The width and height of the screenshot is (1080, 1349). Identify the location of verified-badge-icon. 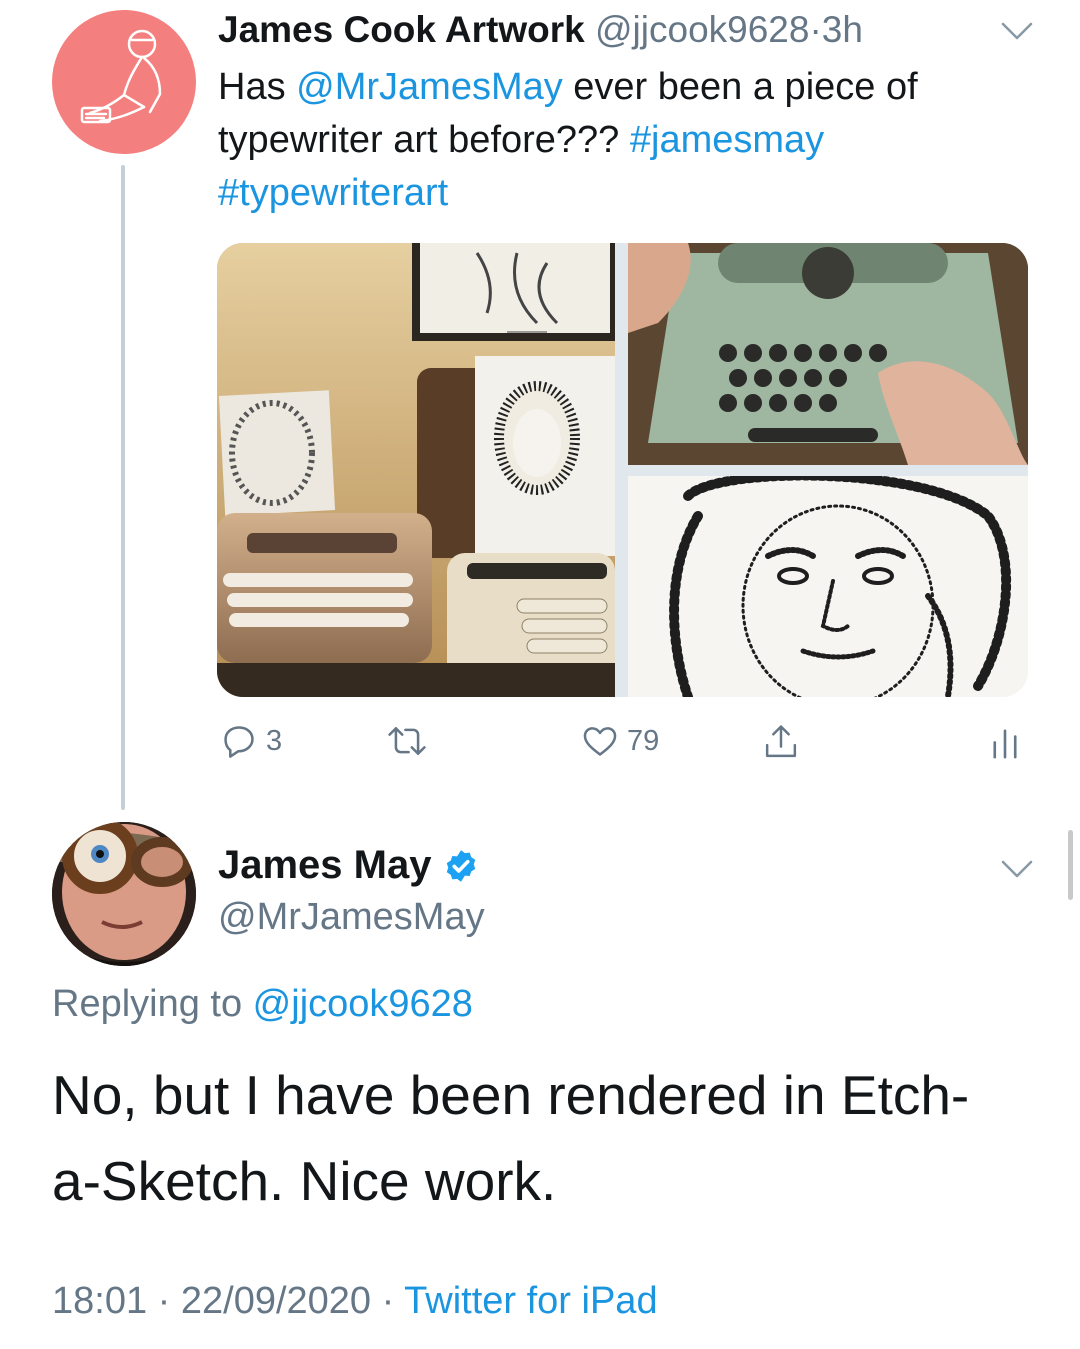
(461, 865).